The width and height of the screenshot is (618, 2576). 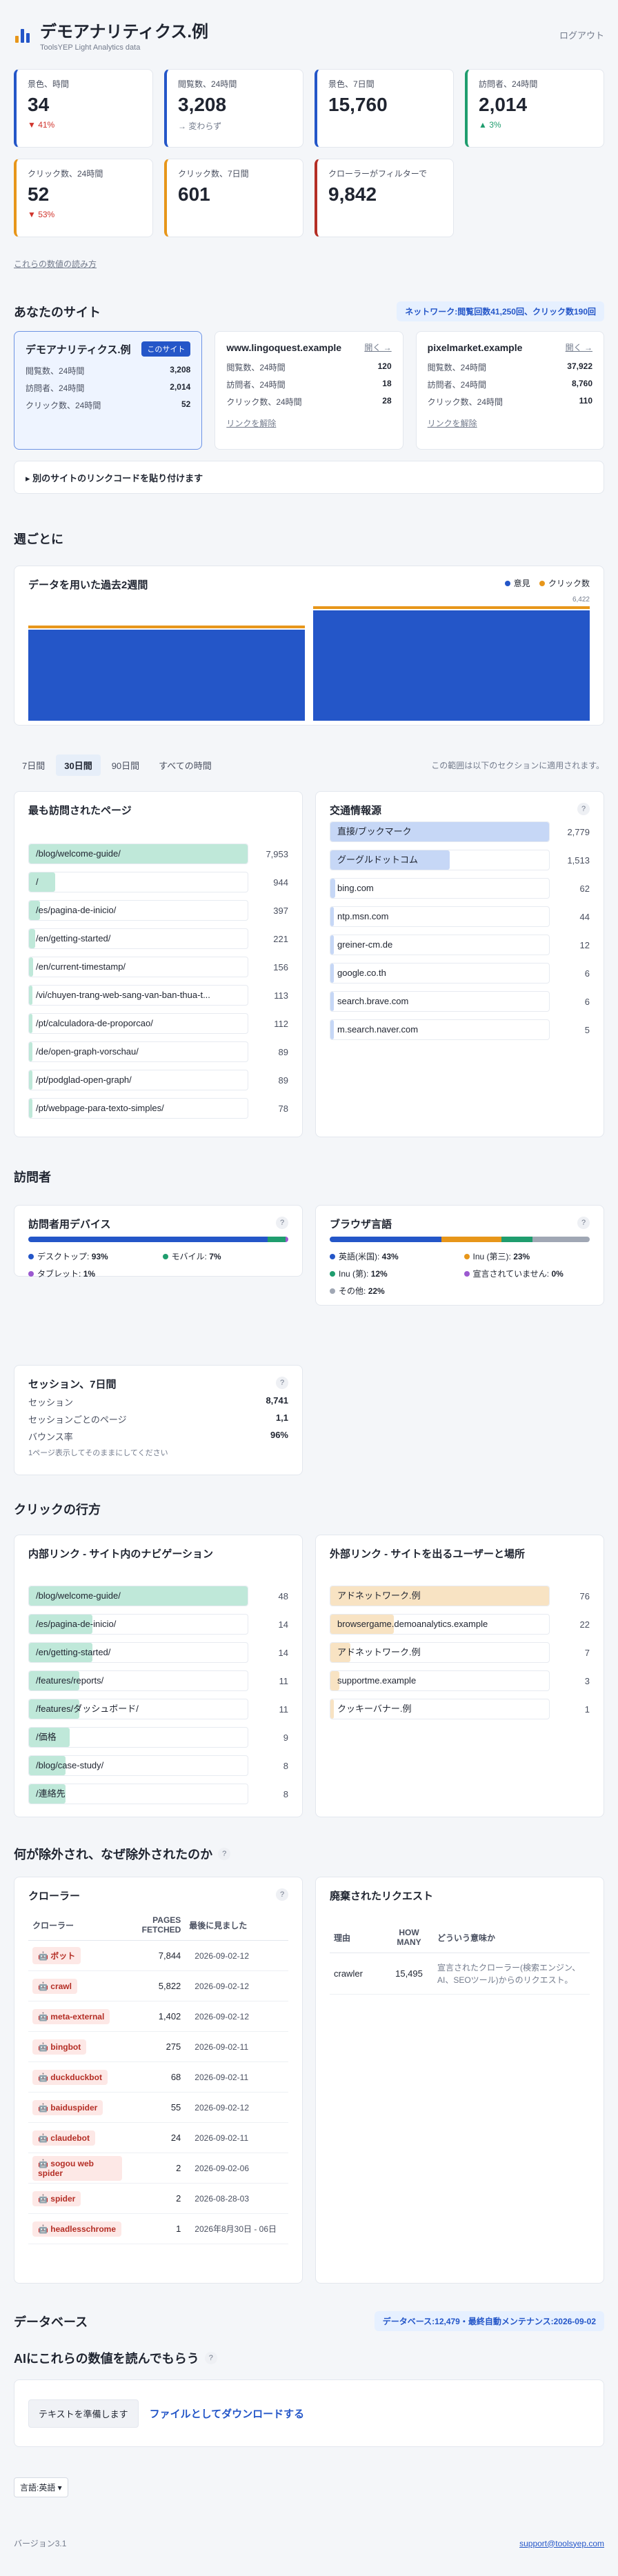 What do you see at coordinates (512, 1937) in the screenshot?
I see `col-meaning: どういう意味か` at bounding box center [512, 1937].